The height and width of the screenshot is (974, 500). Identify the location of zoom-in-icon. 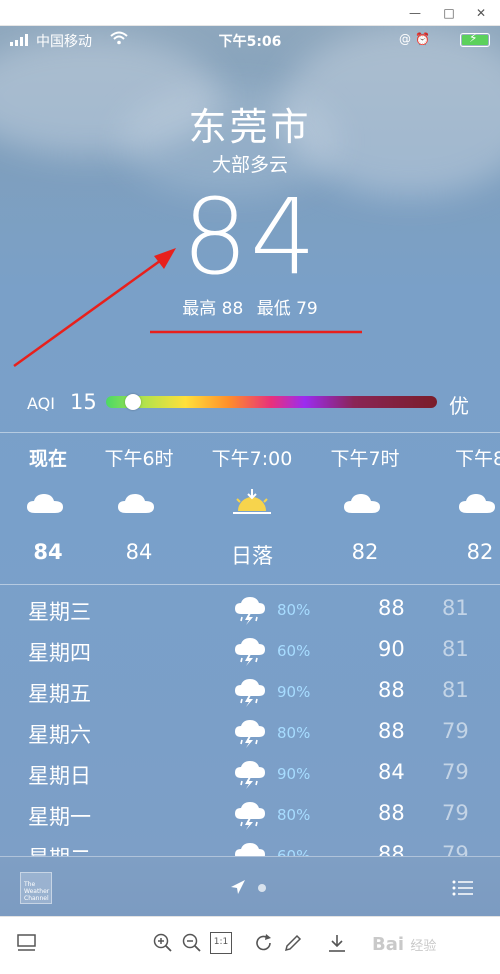
(163, 943).